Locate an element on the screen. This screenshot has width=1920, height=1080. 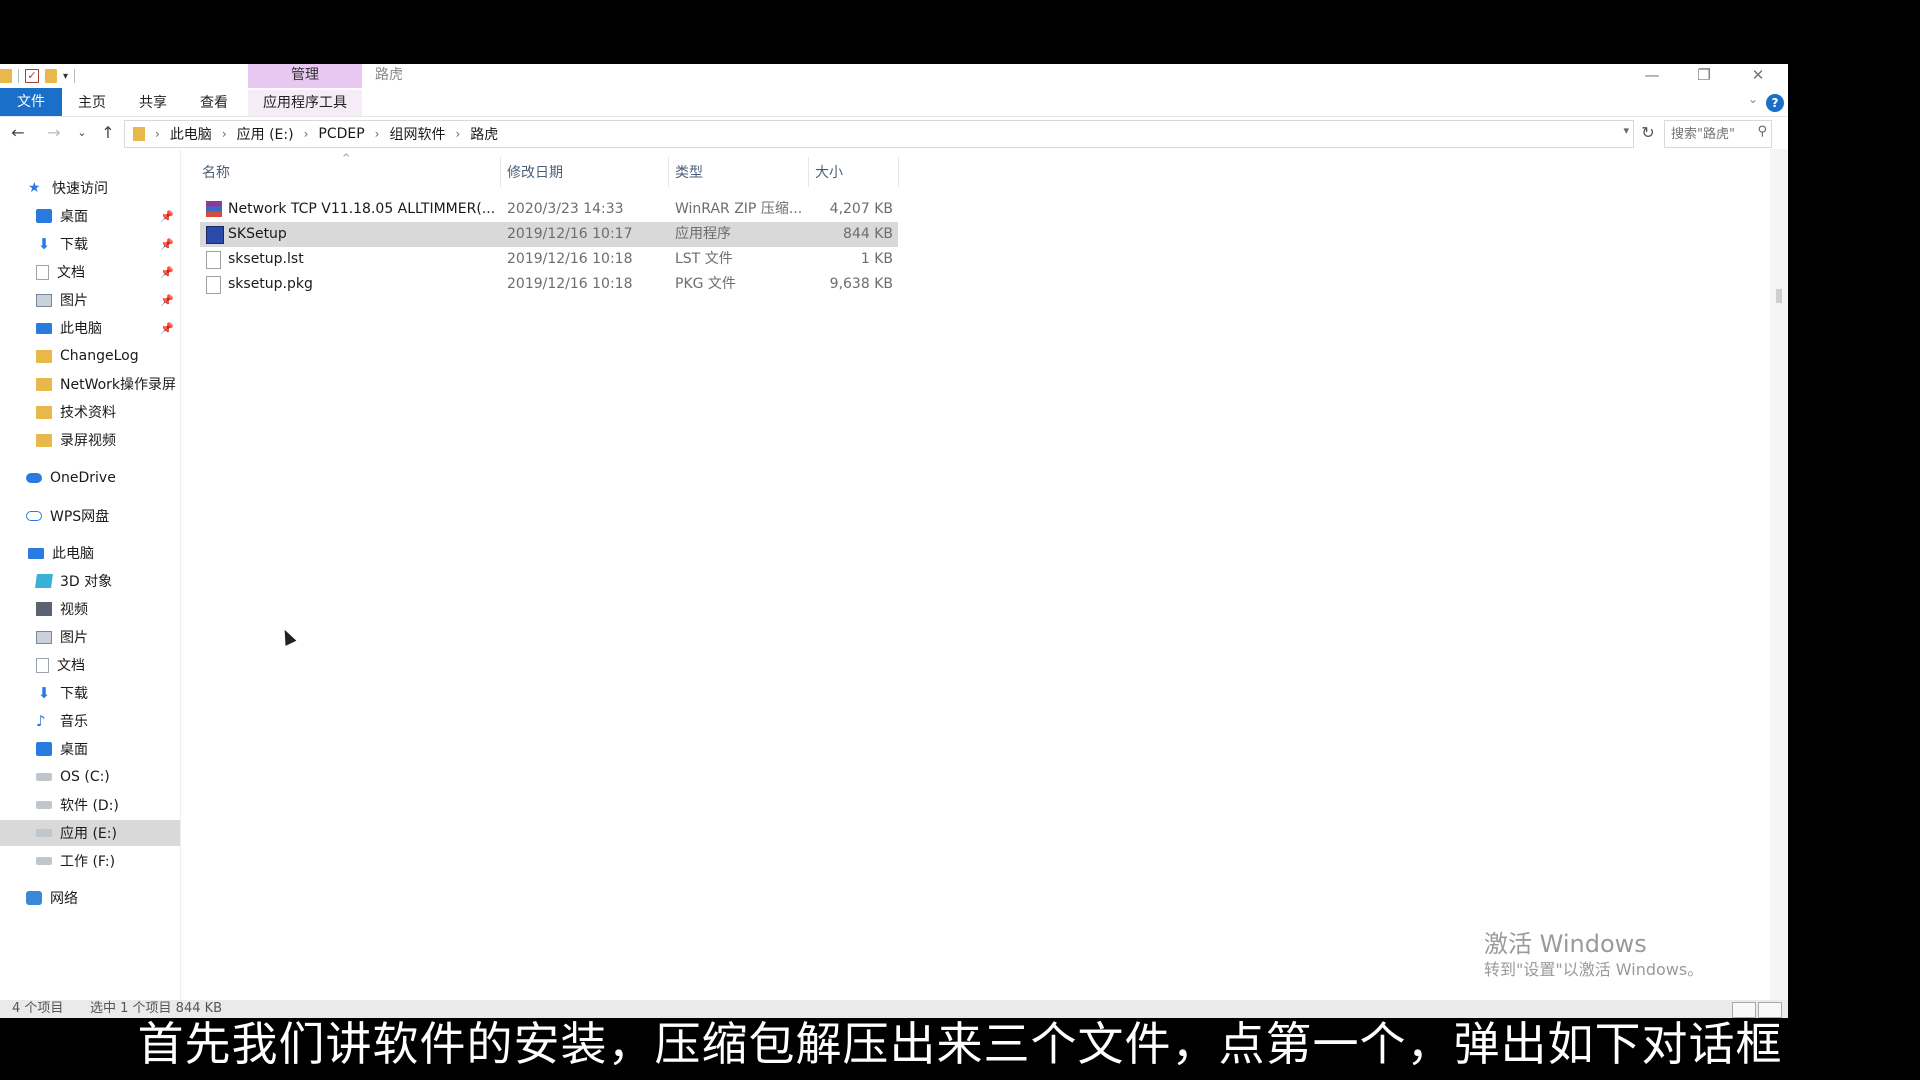
sidebar-item-pc-desktop: 桌面 is located at coordinates (90, 749).